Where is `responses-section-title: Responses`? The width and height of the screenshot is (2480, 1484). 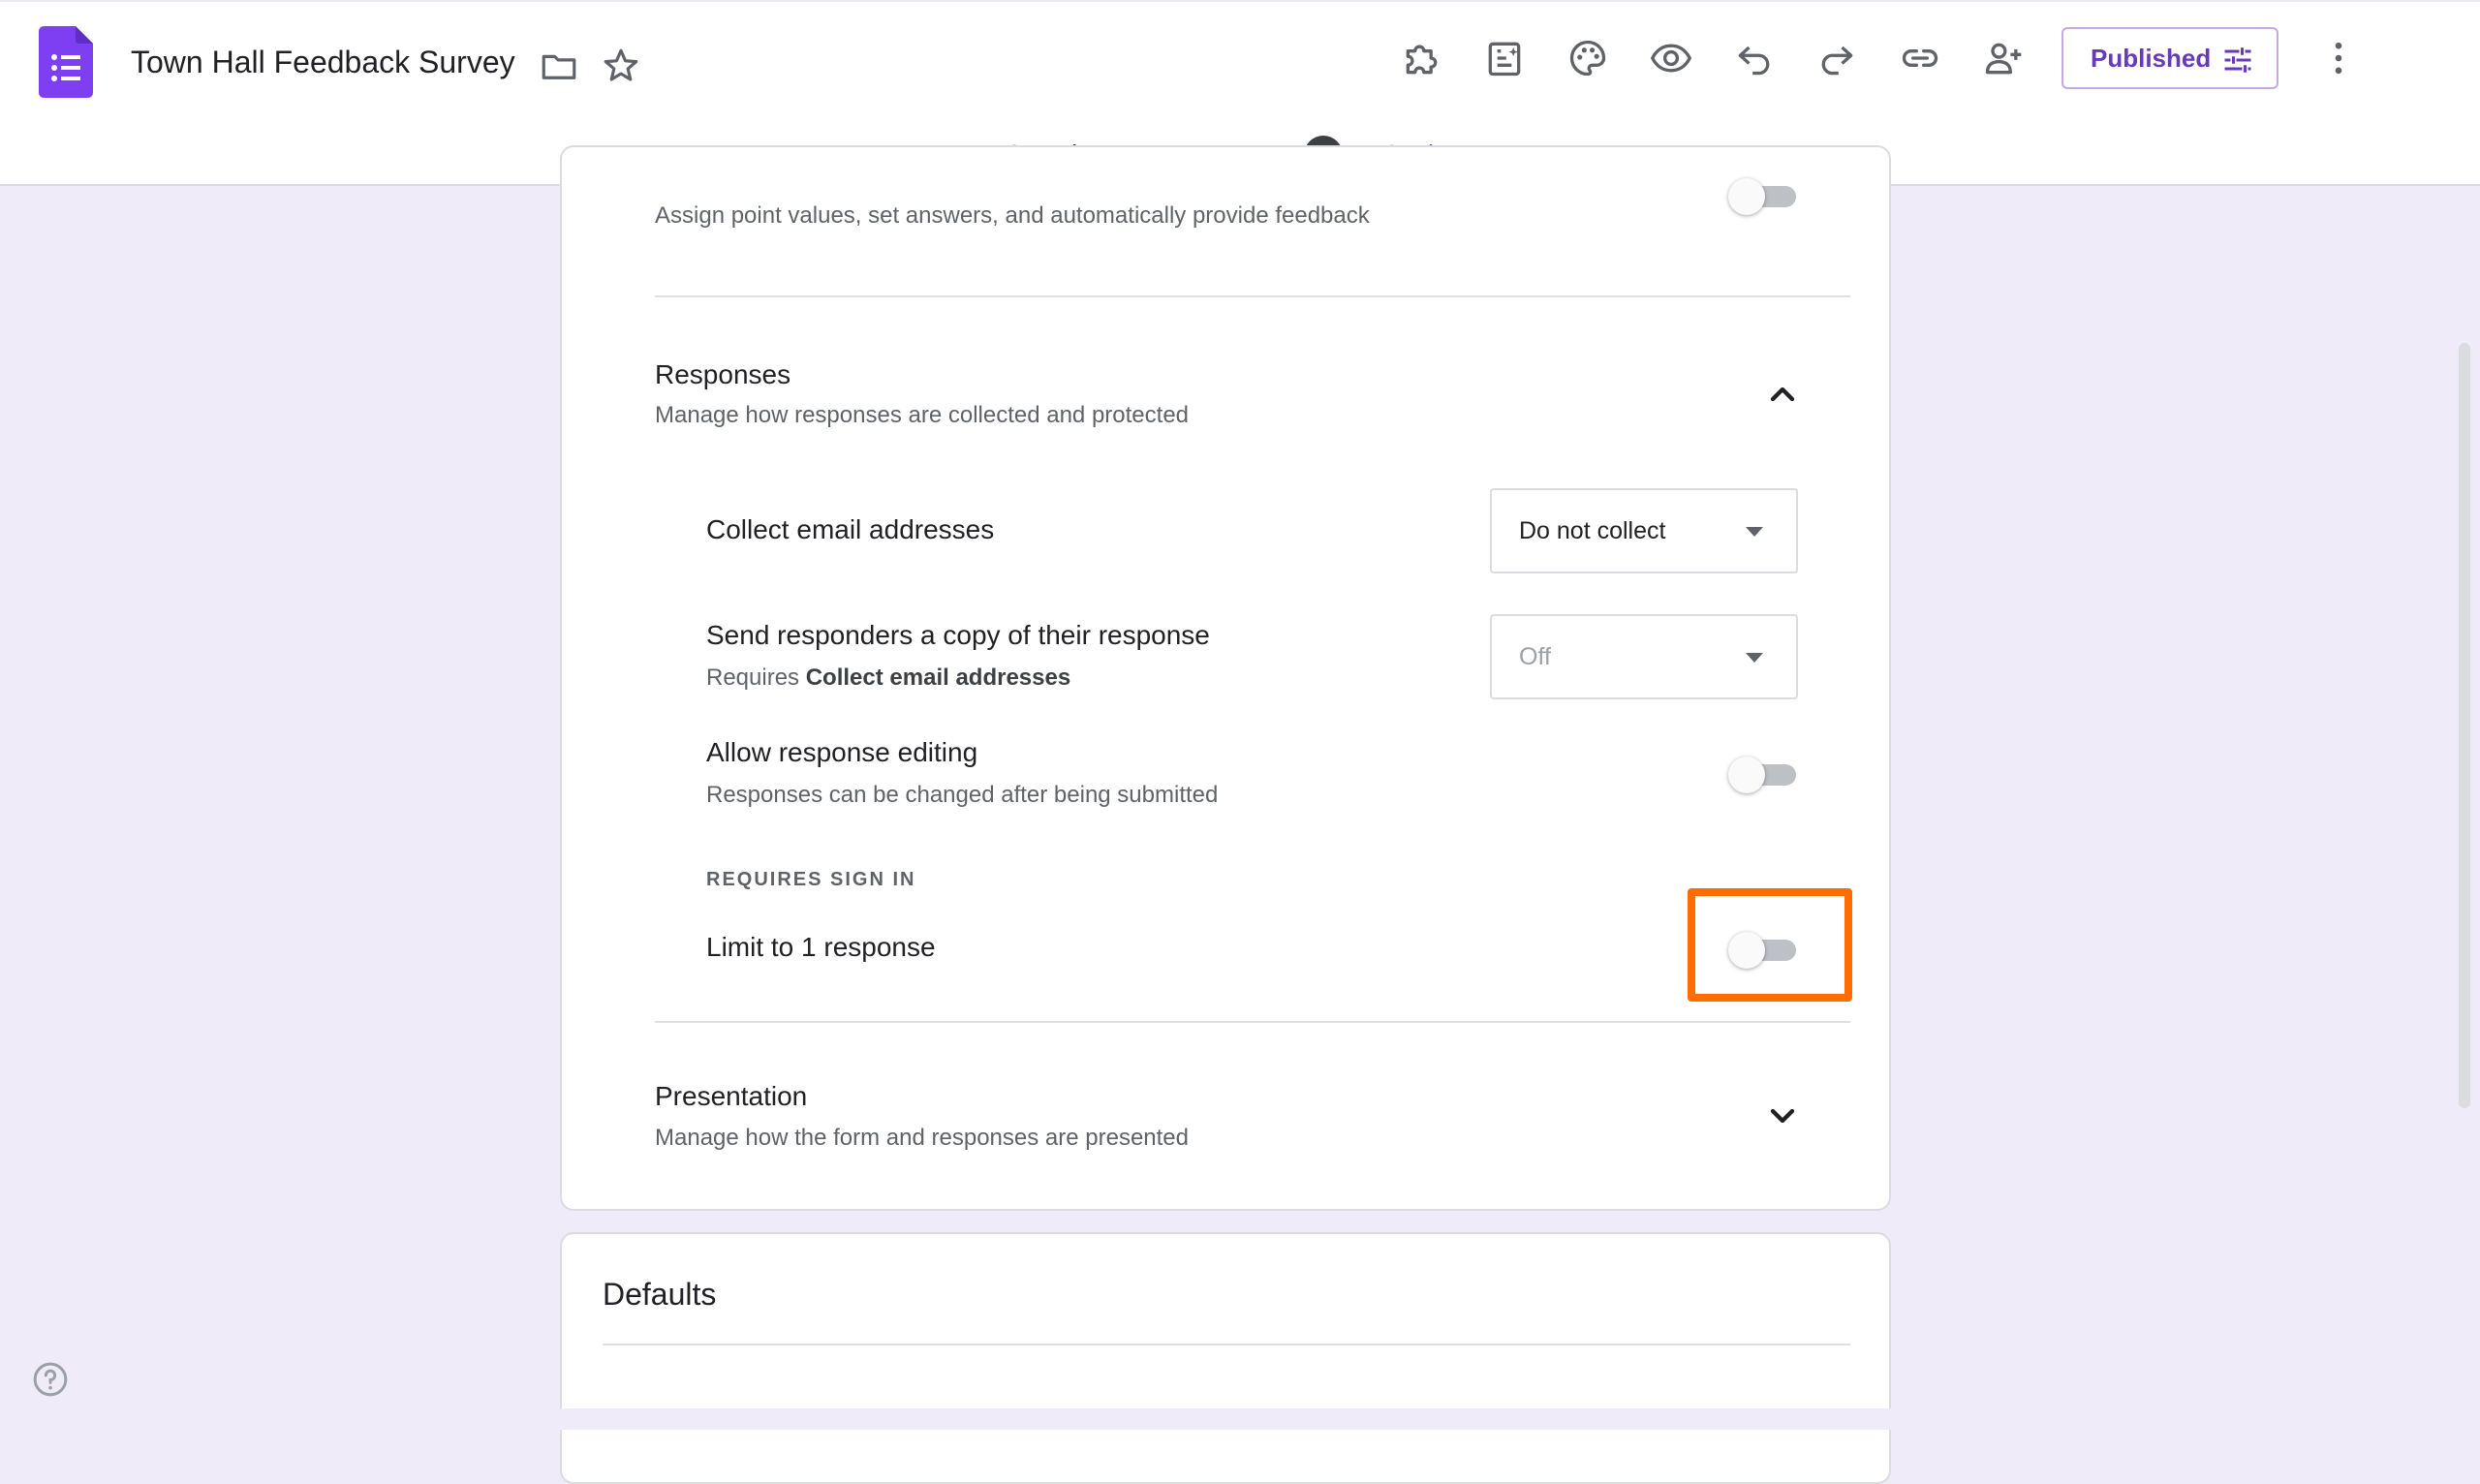
responses-section-title: Responses is located at coordinates (722, 374).